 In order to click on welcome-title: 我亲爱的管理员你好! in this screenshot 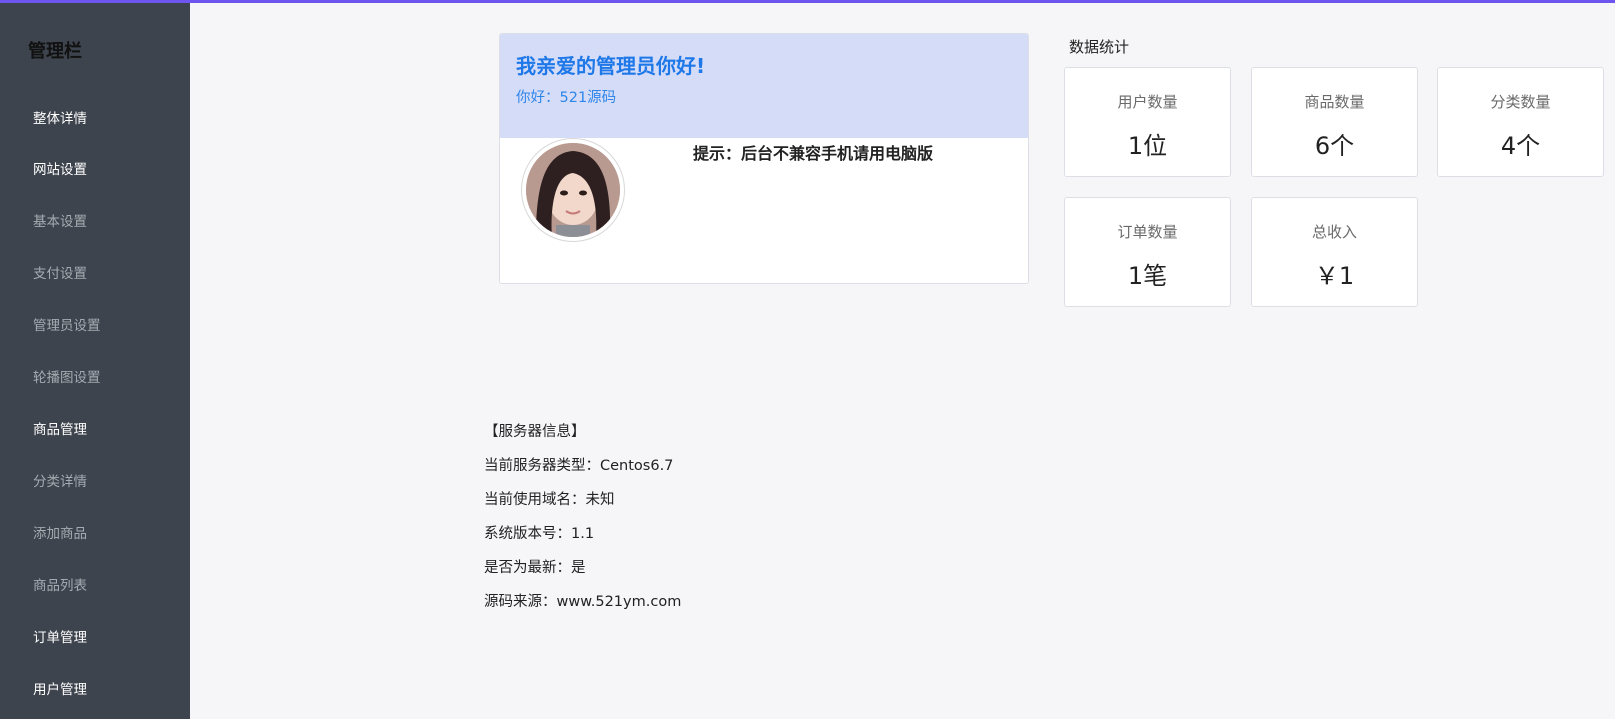, I will do `click(611, 66)`.